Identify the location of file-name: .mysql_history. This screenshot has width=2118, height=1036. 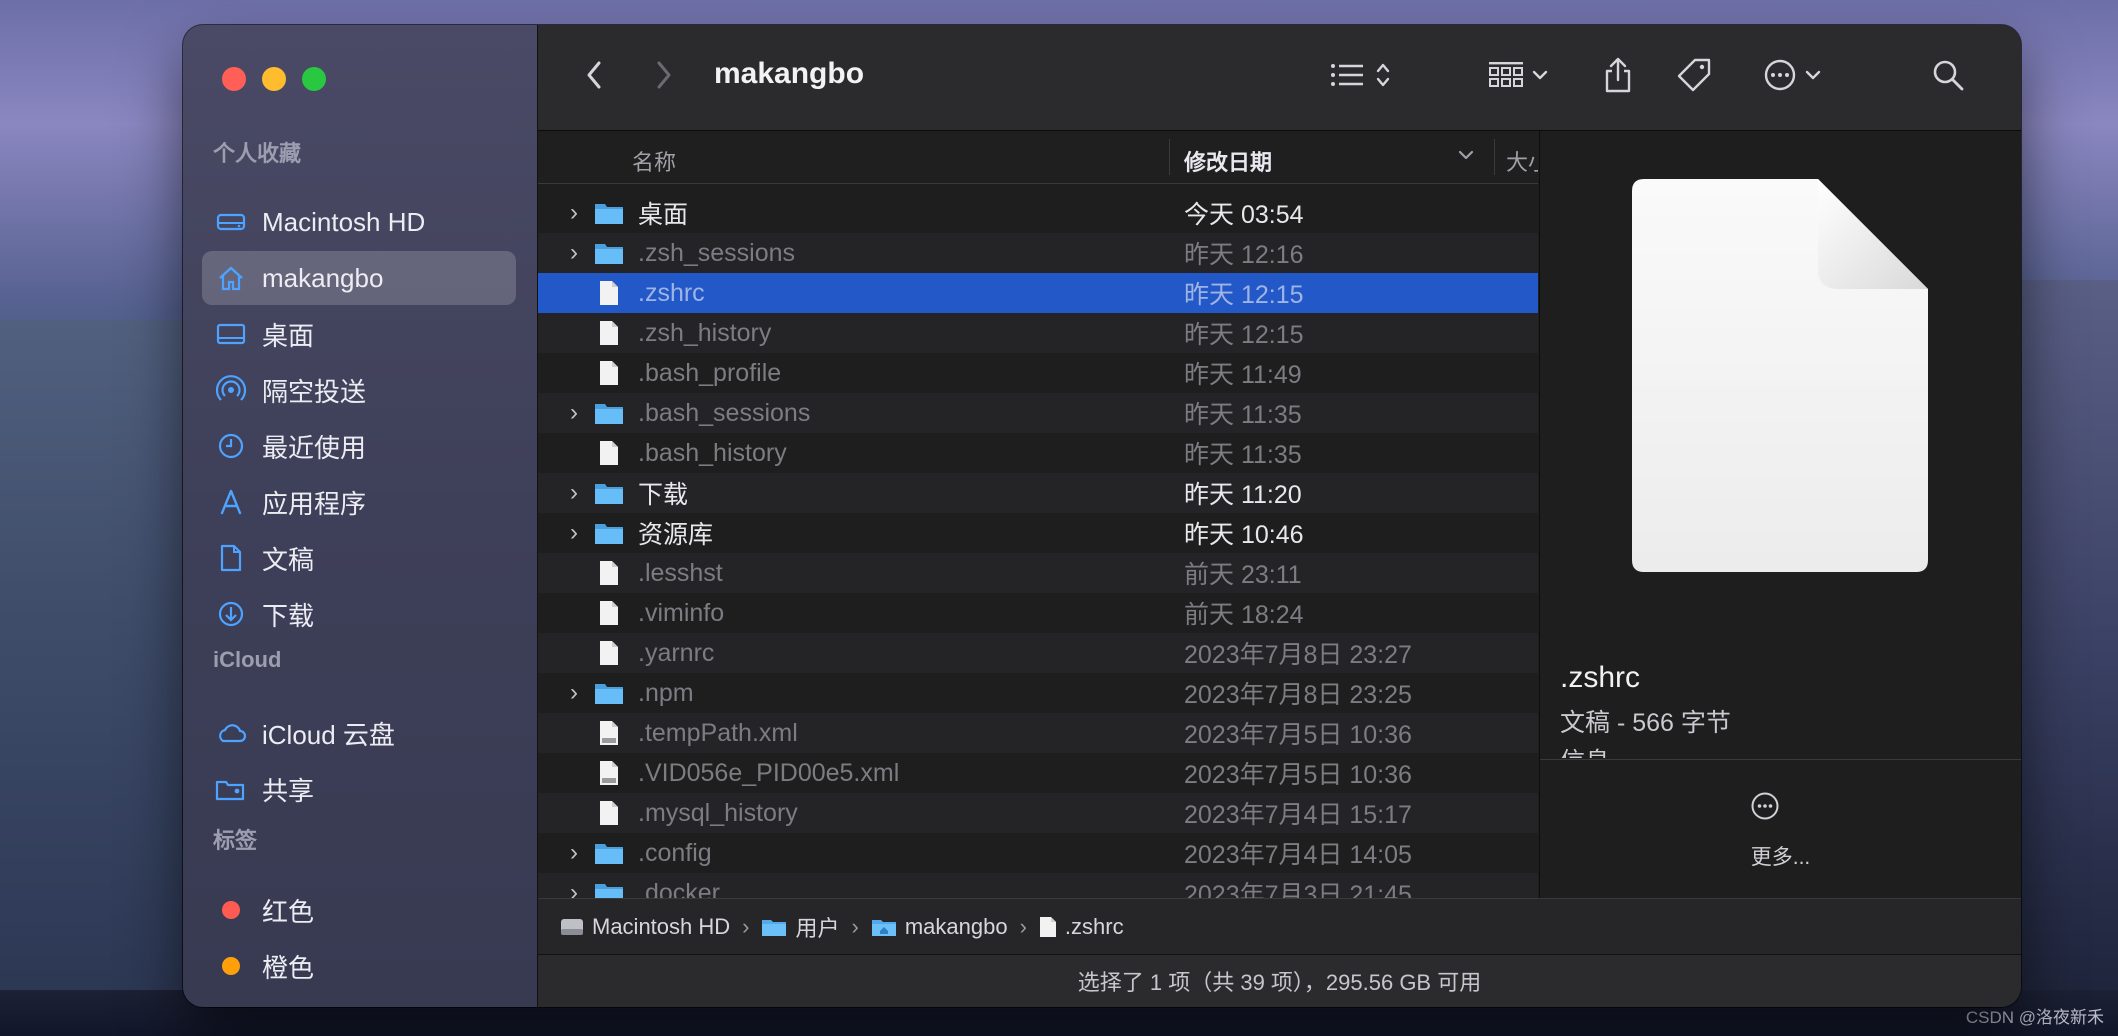
(718, 812).